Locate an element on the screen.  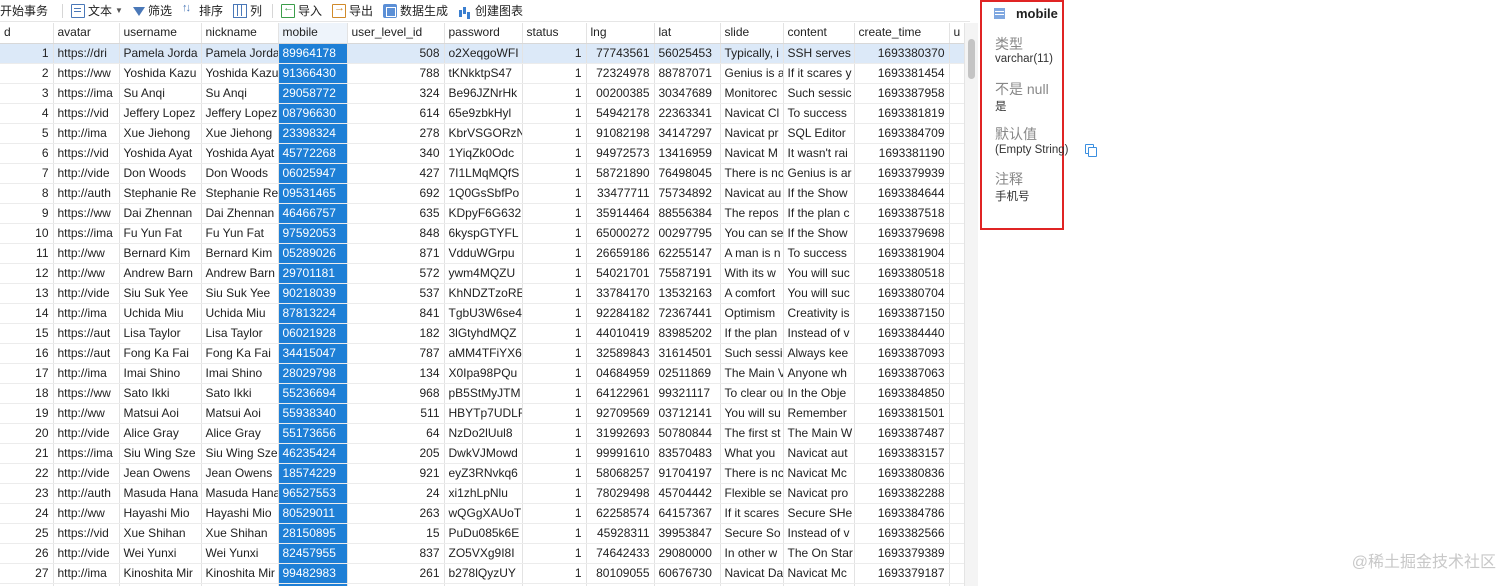
table-cell: Navicat au is located at coordinates (752, 193).